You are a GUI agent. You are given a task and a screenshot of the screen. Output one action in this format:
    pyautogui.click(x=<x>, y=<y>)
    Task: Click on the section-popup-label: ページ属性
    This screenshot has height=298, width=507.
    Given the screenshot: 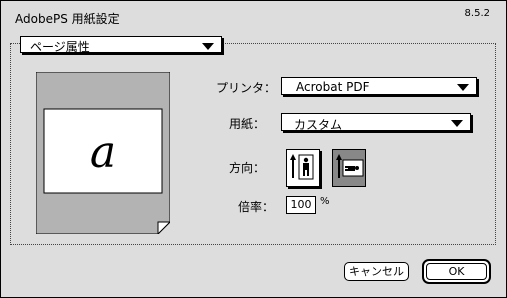 What is the action you would take?
    pyautogui.click(x=60, y=47)
    